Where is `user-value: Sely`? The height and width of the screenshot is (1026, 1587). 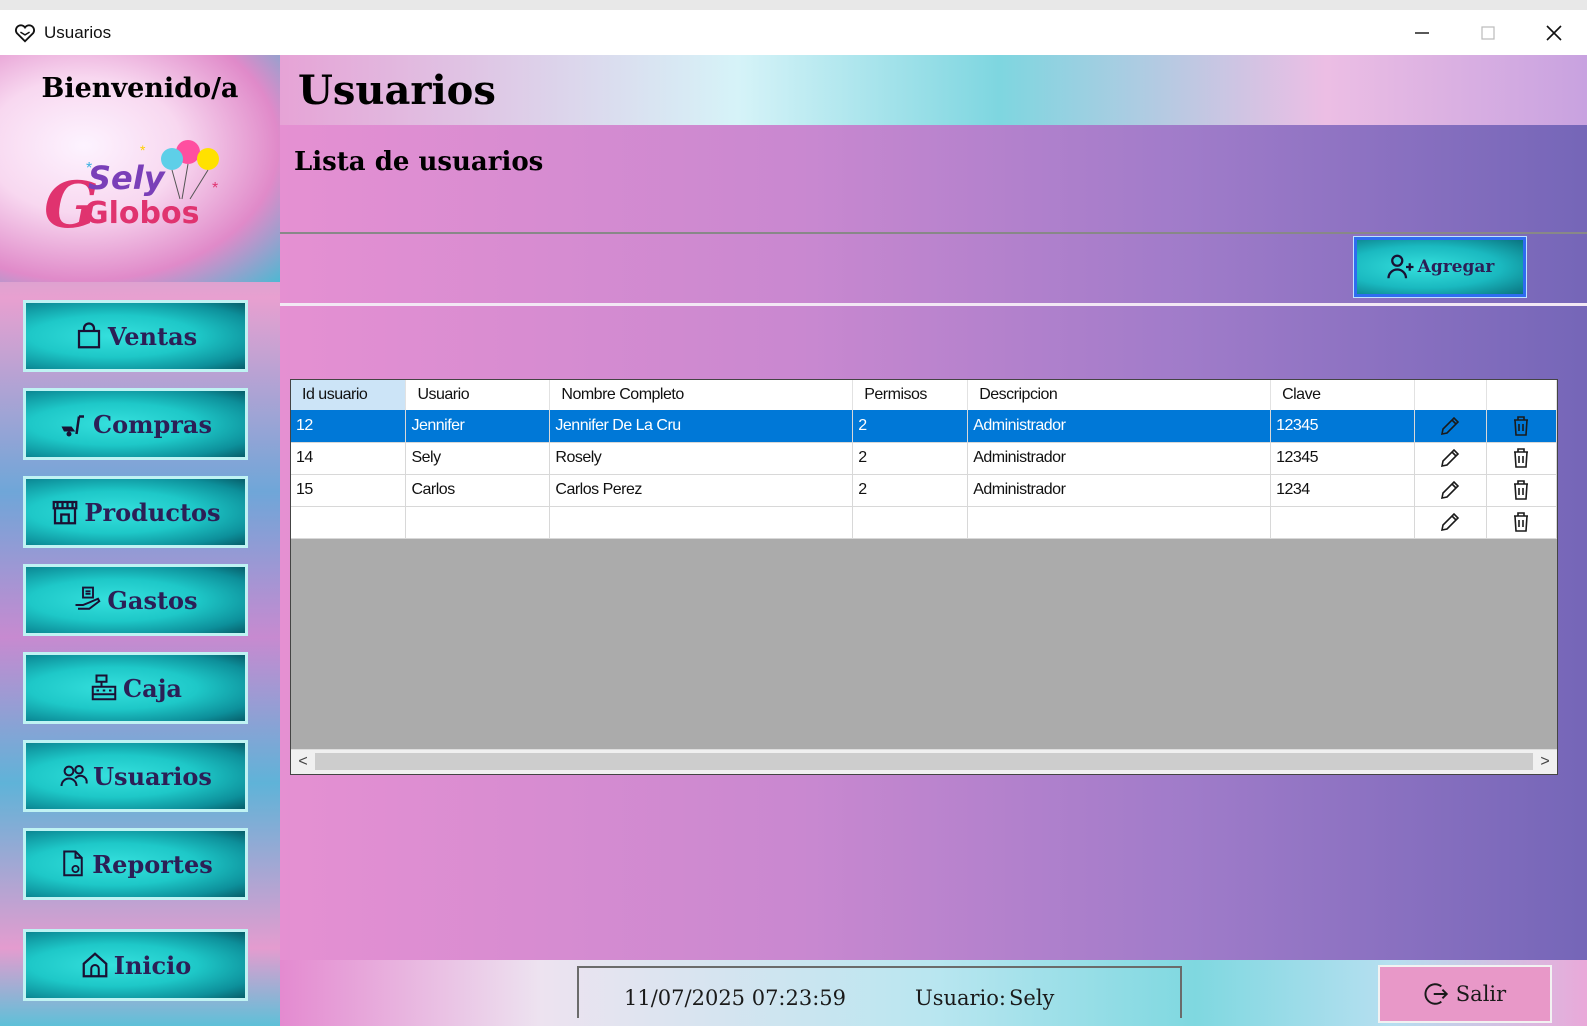 user-value: Sely is located at coordinates (1032, 998).